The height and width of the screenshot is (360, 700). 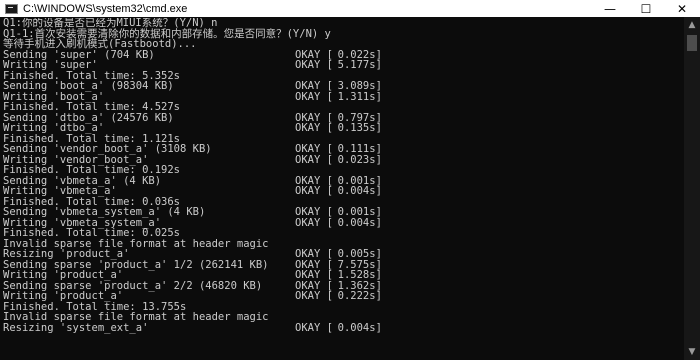 I want to click on console-line-text: Resizing 'product_a', so click(x=66, y=254).